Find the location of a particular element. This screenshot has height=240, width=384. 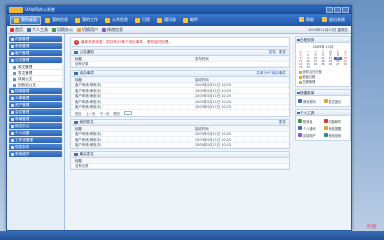

quick-menu-panel: 快捷菜单 修改资料 发文登记 is located at coordinates (323, 98).